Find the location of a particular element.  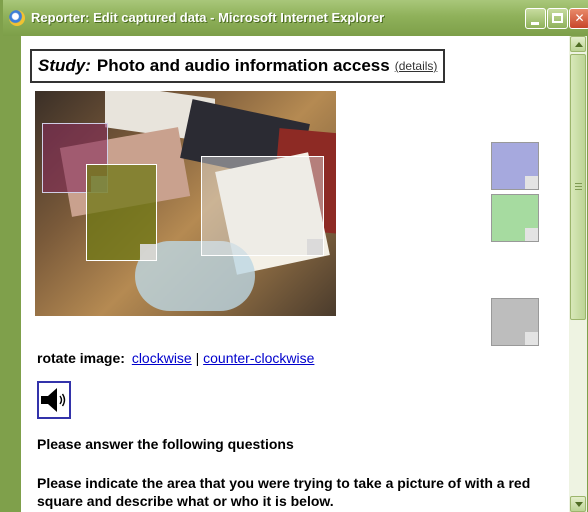

green-swatch is located at coordinates (515, 218).